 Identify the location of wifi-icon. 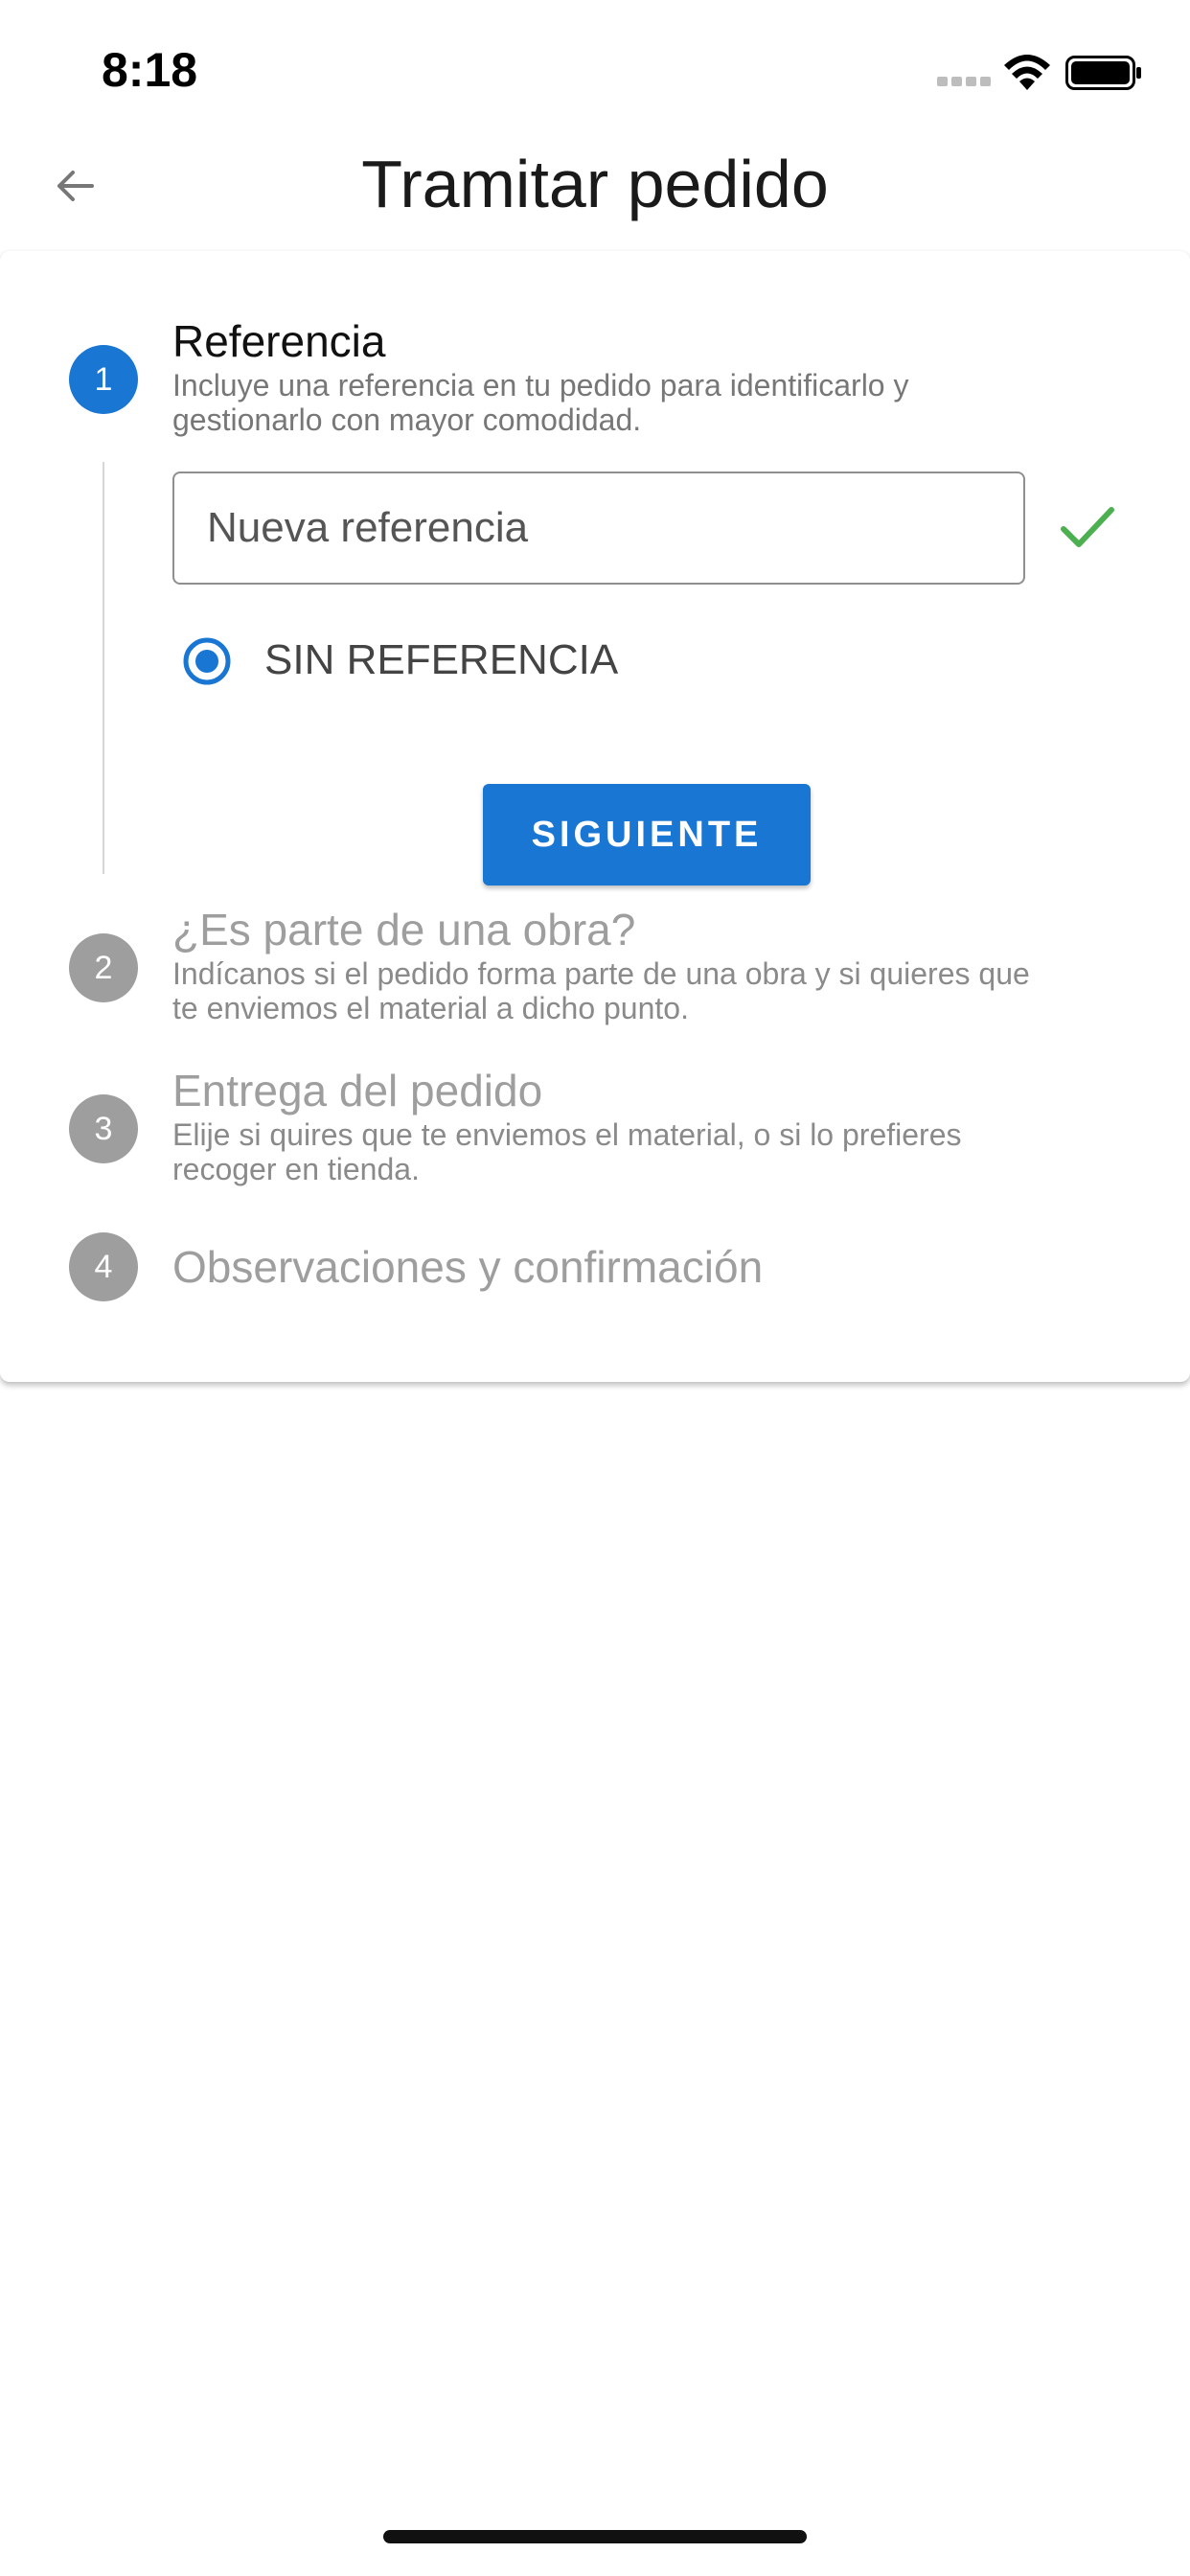
(1027, 72).